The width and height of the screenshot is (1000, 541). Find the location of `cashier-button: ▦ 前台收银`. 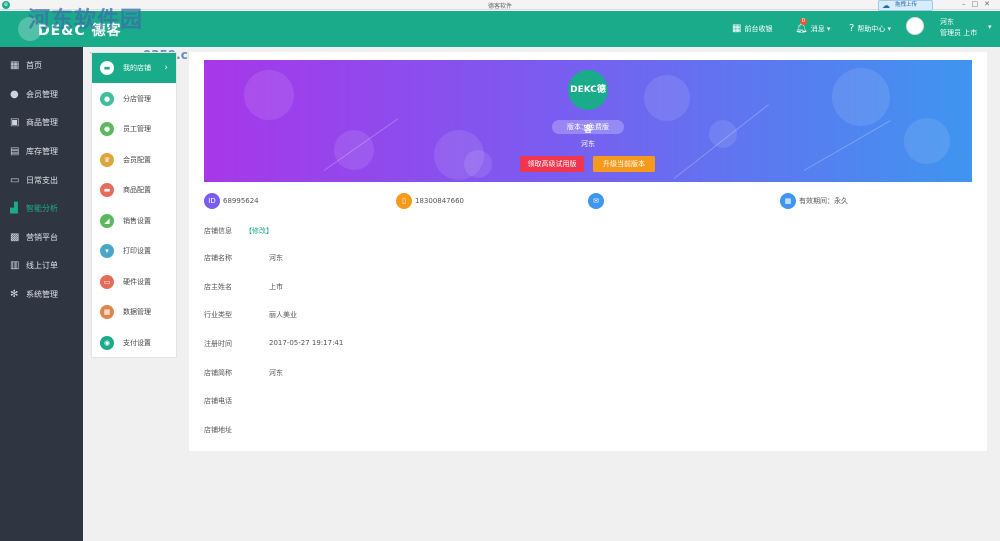

cashier-button: ▦ 前台收银 is located at coordinates (752, 29).